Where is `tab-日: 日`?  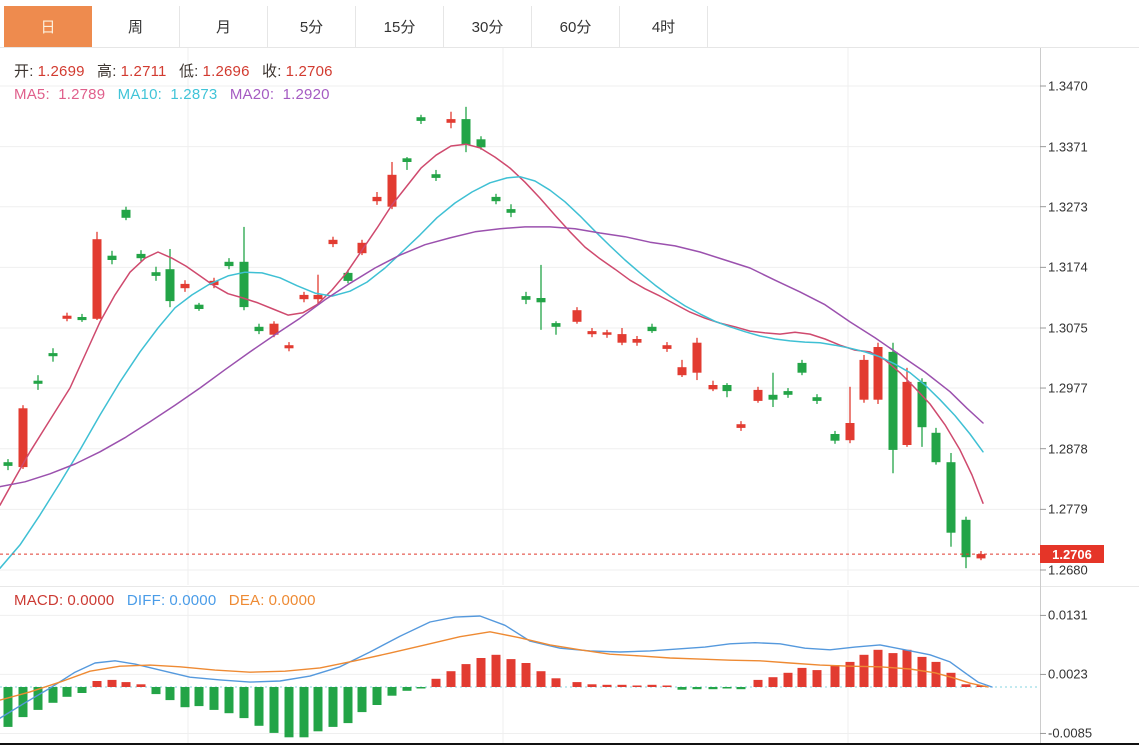
tab-日: 日 is located at coordinates (48, 26).